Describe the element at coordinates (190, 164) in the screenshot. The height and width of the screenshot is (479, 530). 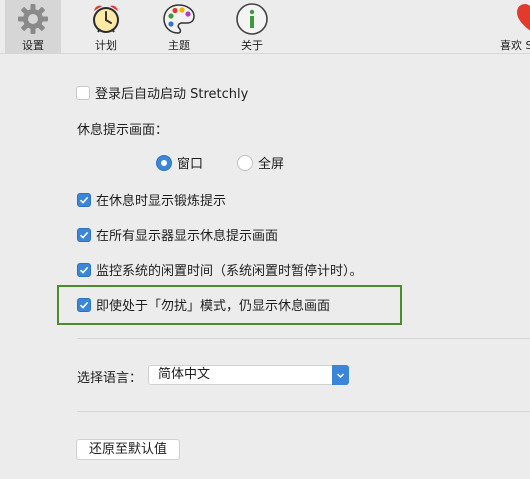
I see `radio-window-label: 窗口` at that location.